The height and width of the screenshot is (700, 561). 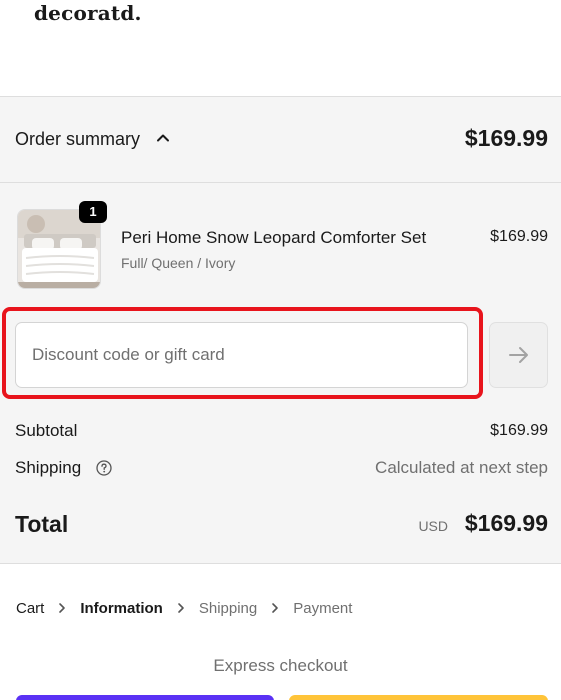 I want to click on breadcrumb-shipping: Shipping, so click(x=228, y=608).